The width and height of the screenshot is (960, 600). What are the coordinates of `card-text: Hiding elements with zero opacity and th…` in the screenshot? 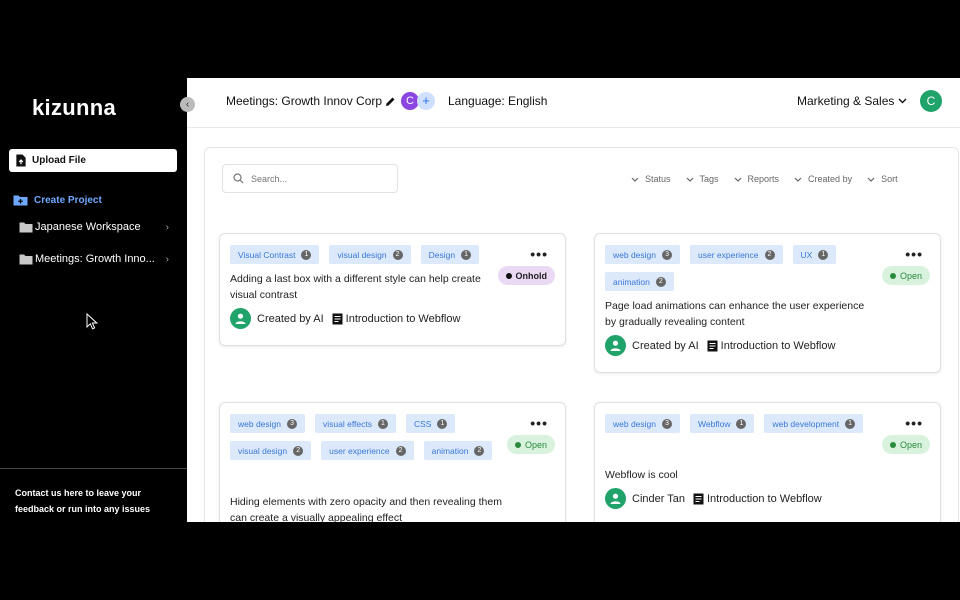 It's located at (366, 509).